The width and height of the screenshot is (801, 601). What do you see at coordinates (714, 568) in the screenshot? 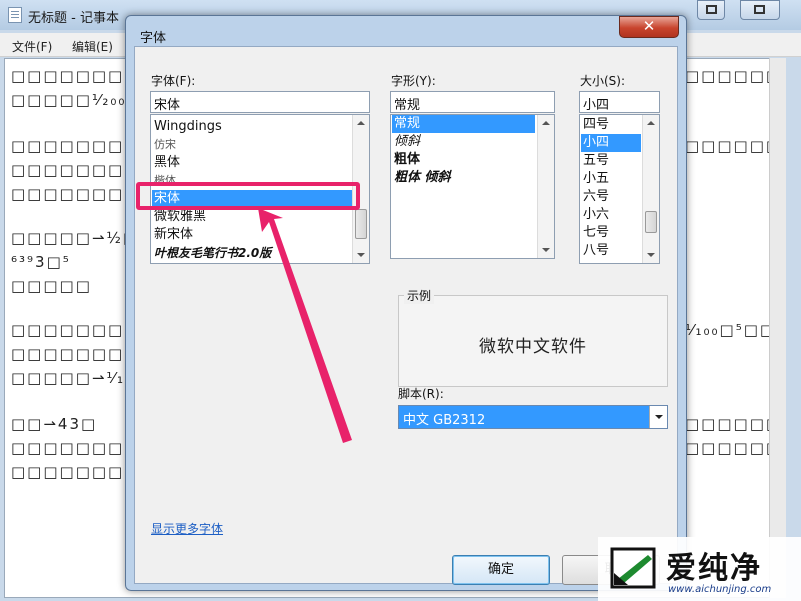
I see `watermark-title: 爱纯净` at bounding box center [714, 568].